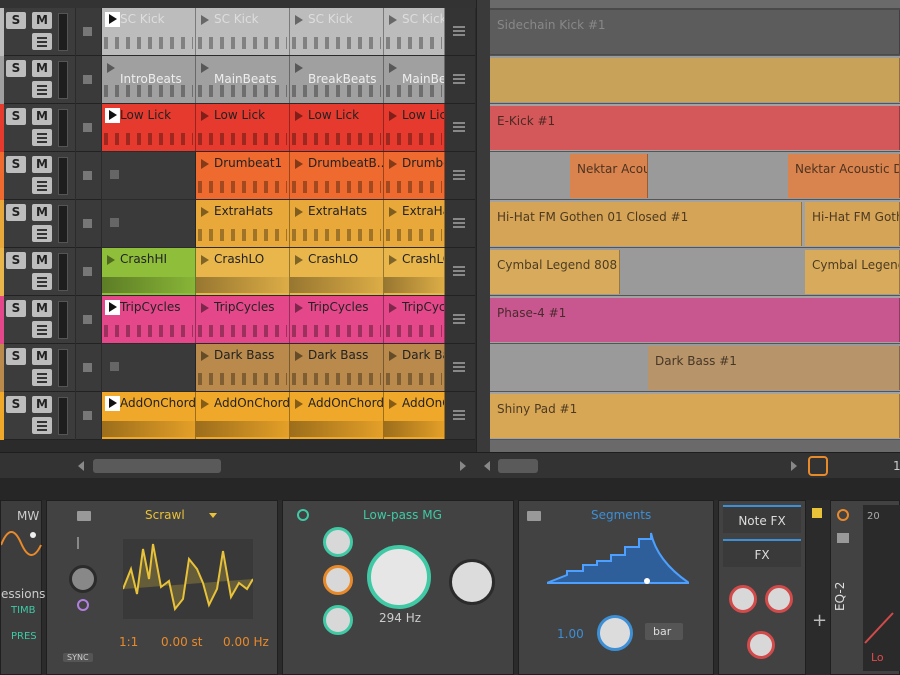 The width and height of the screenshot is (900, 675). What do you see at coordinates (83, 579) in the screenshot?
I see `rate-knob` at bounding box center [83, 579].